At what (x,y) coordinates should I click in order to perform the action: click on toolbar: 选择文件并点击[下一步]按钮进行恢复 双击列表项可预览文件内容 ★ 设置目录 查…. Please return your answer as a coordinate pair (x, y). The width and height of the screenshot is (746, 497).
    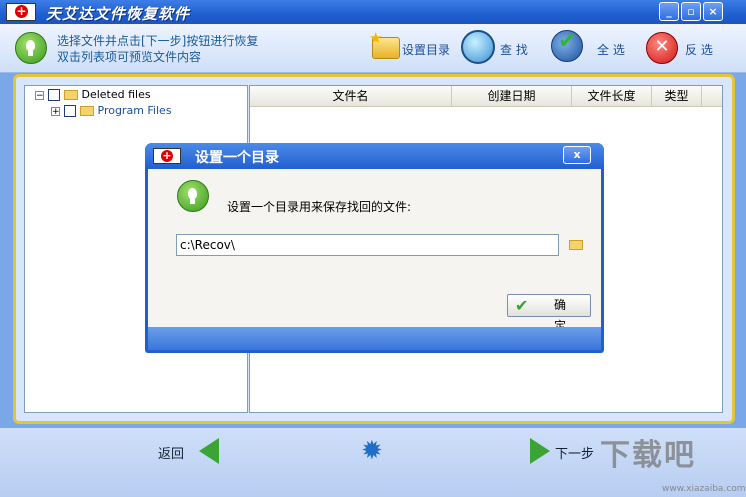
    Looking at the image, I should click on (373, 48).